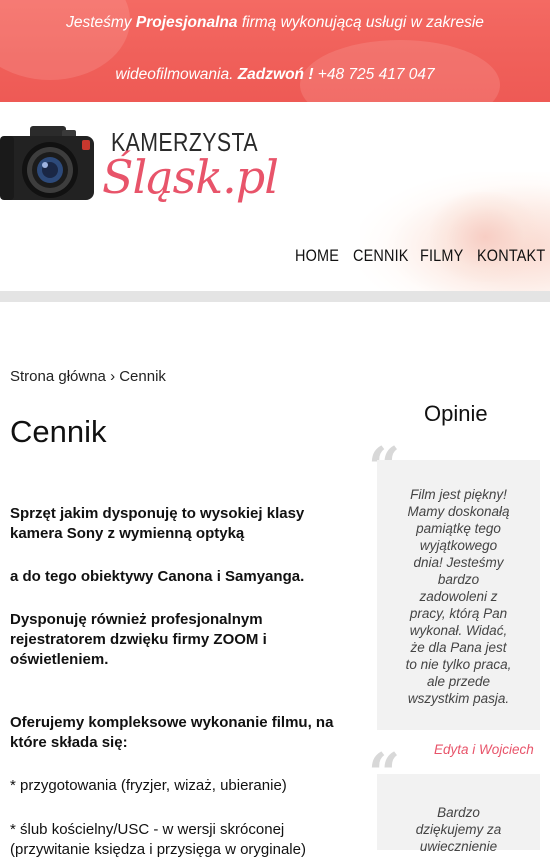 The width and height of the screenshot is (550, 860). What do you see at coordinates (511, 256) in the screenshot?
I see `nav-kontakt: KONTAKT` at bounding box center [511, 256].